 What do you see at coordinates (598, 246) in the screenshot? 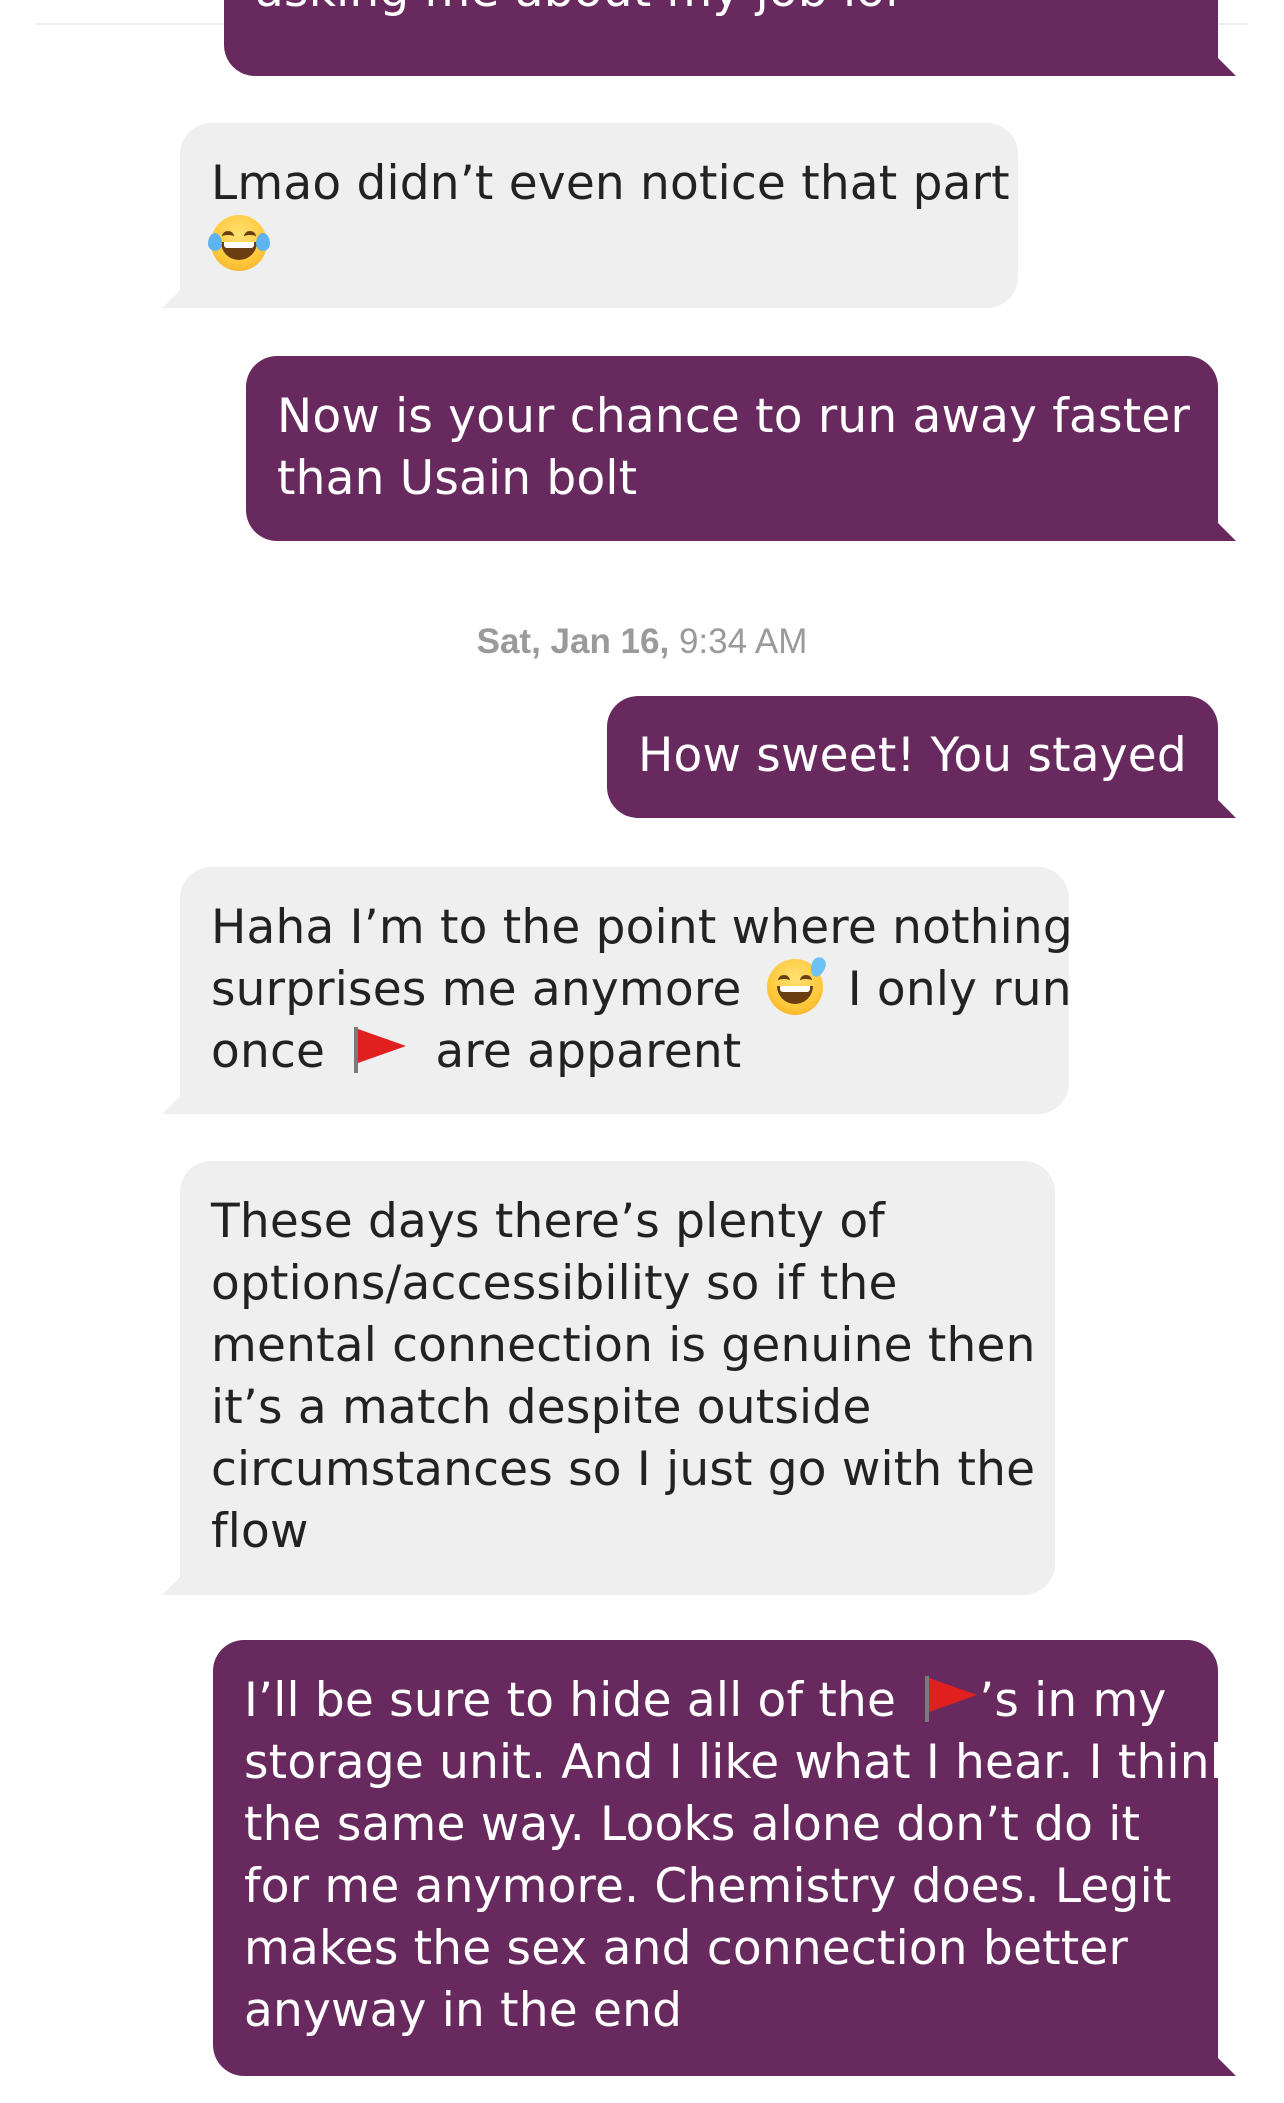
I see `message-emoji-line` at bounding box center [598, 246].